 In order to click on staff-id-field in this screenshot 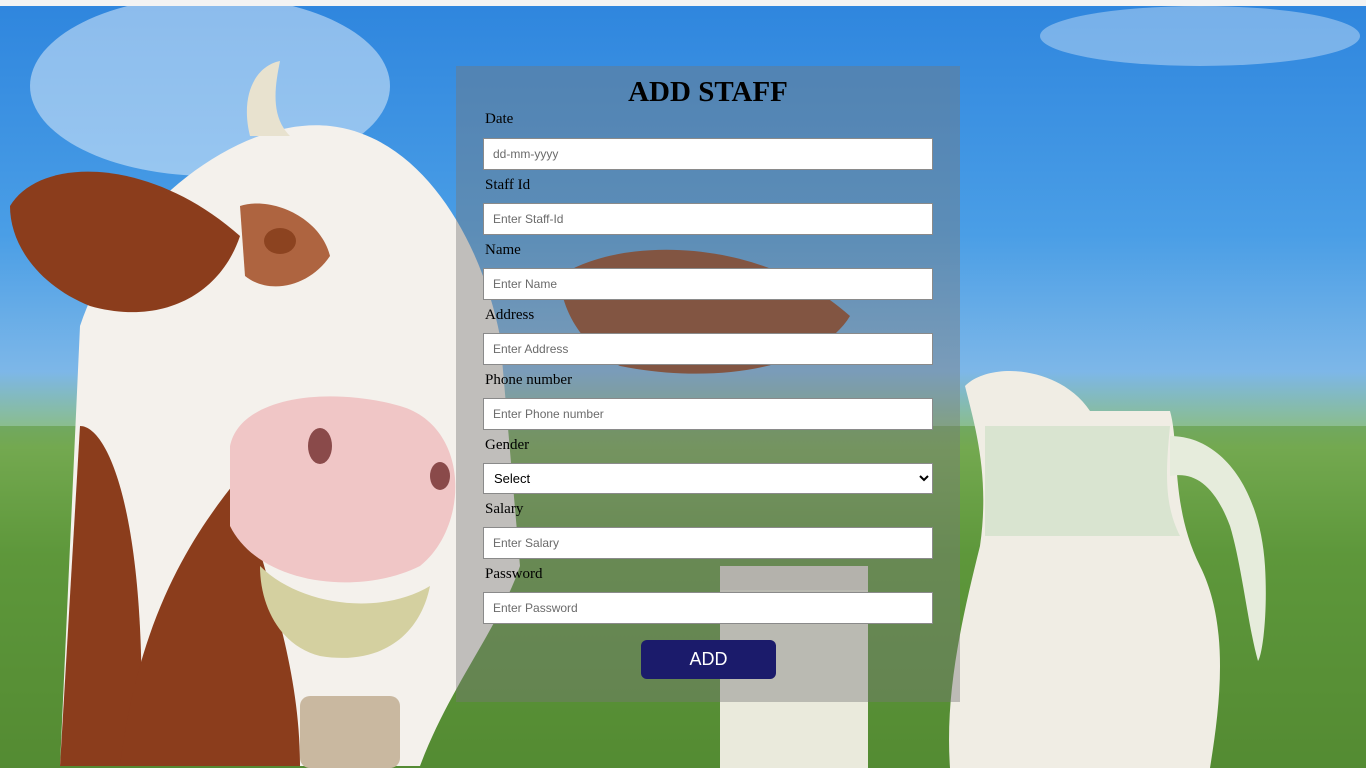, I will do `click(708, 219)`.